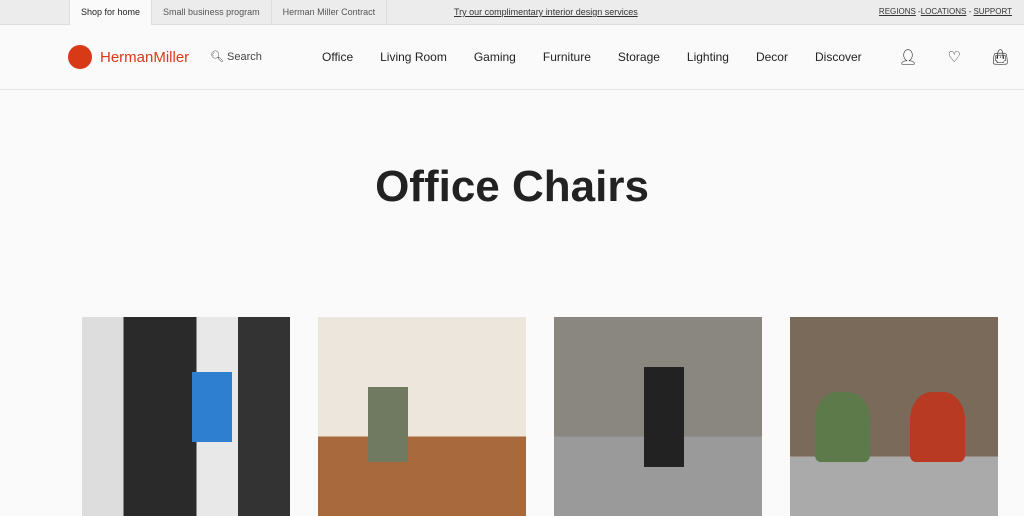 The height and width of the screenshot is (516, 1024). I want to click on nav-decor: Decor, so click(772, 57).